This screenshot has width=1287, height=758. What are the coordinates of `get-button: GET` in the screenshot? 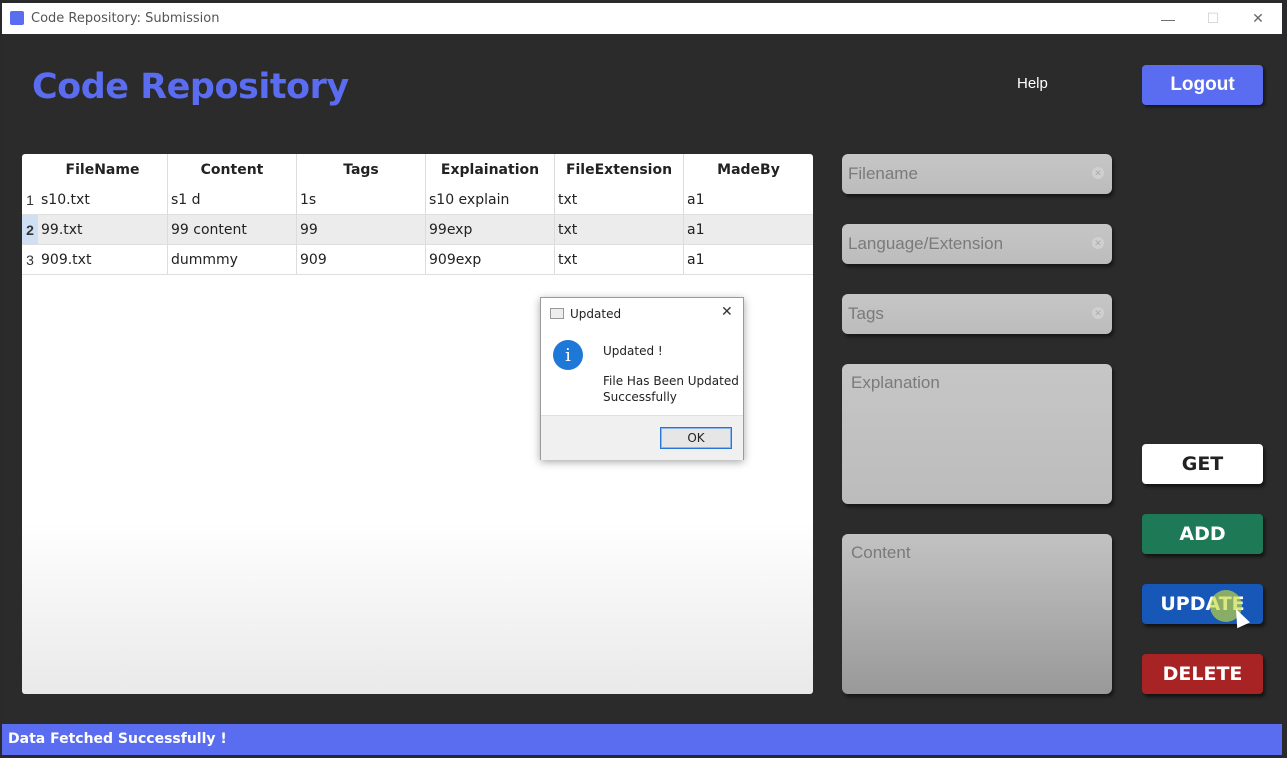 It's located at (1202, 464).